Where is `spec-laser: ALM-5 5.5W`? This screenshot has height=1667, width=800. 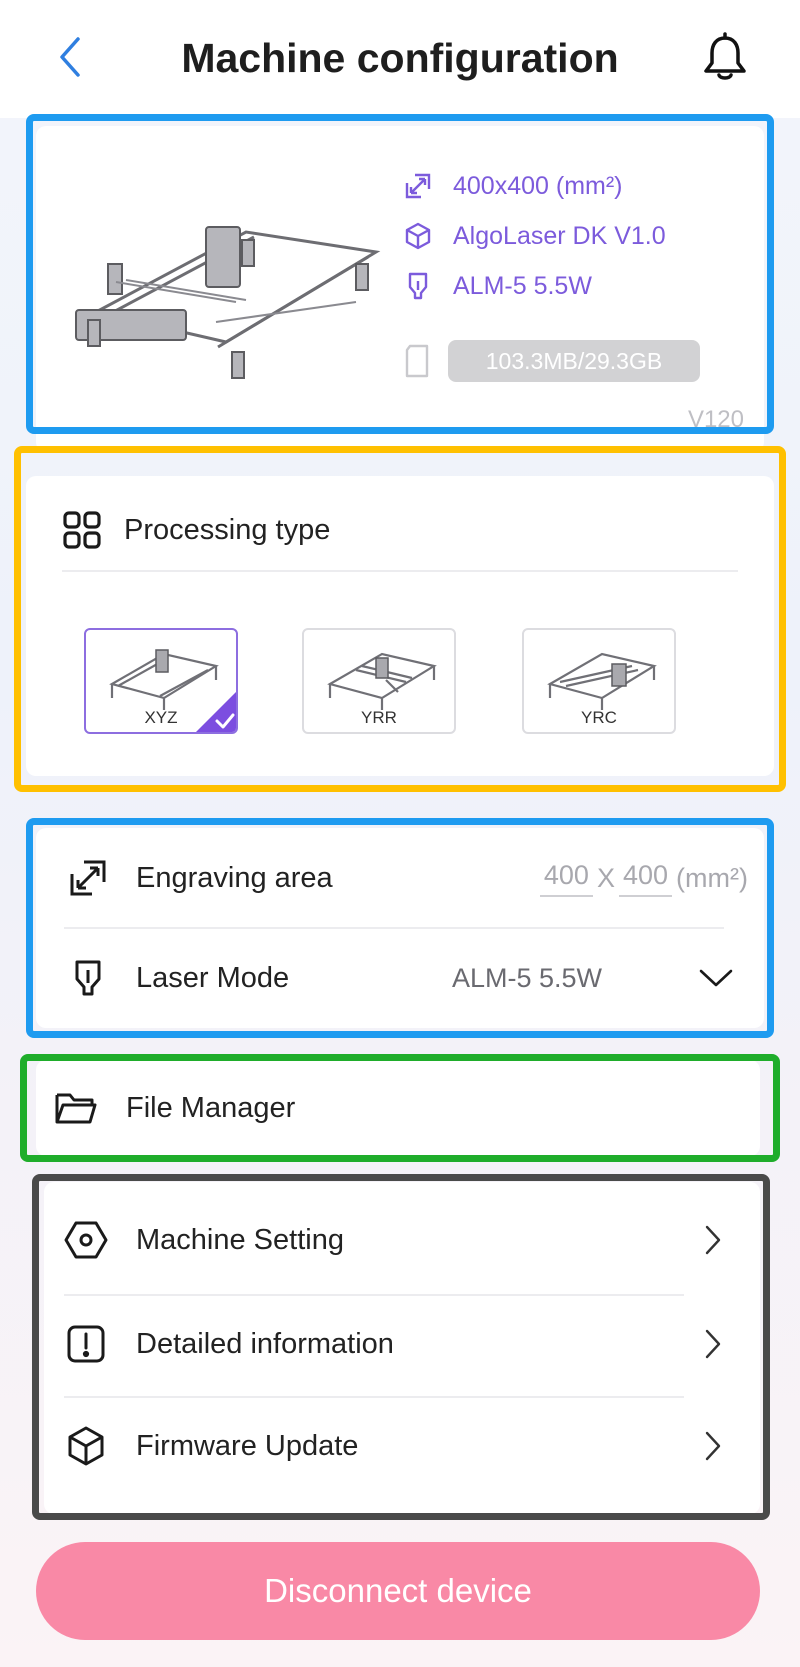
spec-laser: ALM-5 5.5W is located at coordinates (496, 286).